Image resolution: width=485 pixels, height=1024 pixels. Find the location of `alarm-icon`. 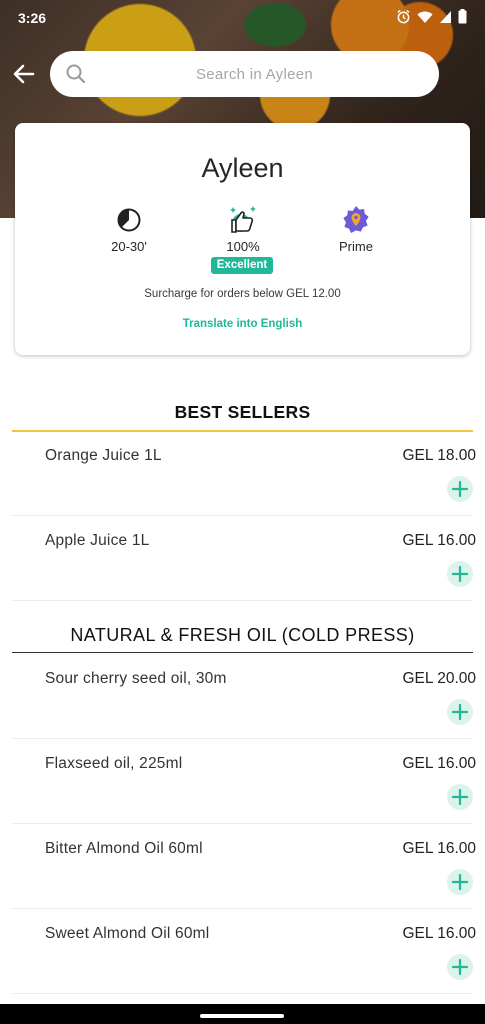

alarm-icon is located at coordinates (403, 16).